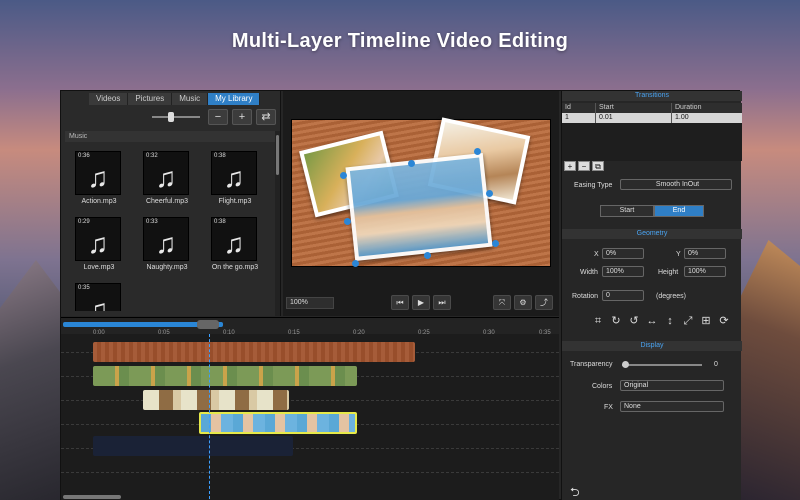 The height and width of the screenshot is (500, 800). I want to click on height-field: 100%, so click(705, 271).